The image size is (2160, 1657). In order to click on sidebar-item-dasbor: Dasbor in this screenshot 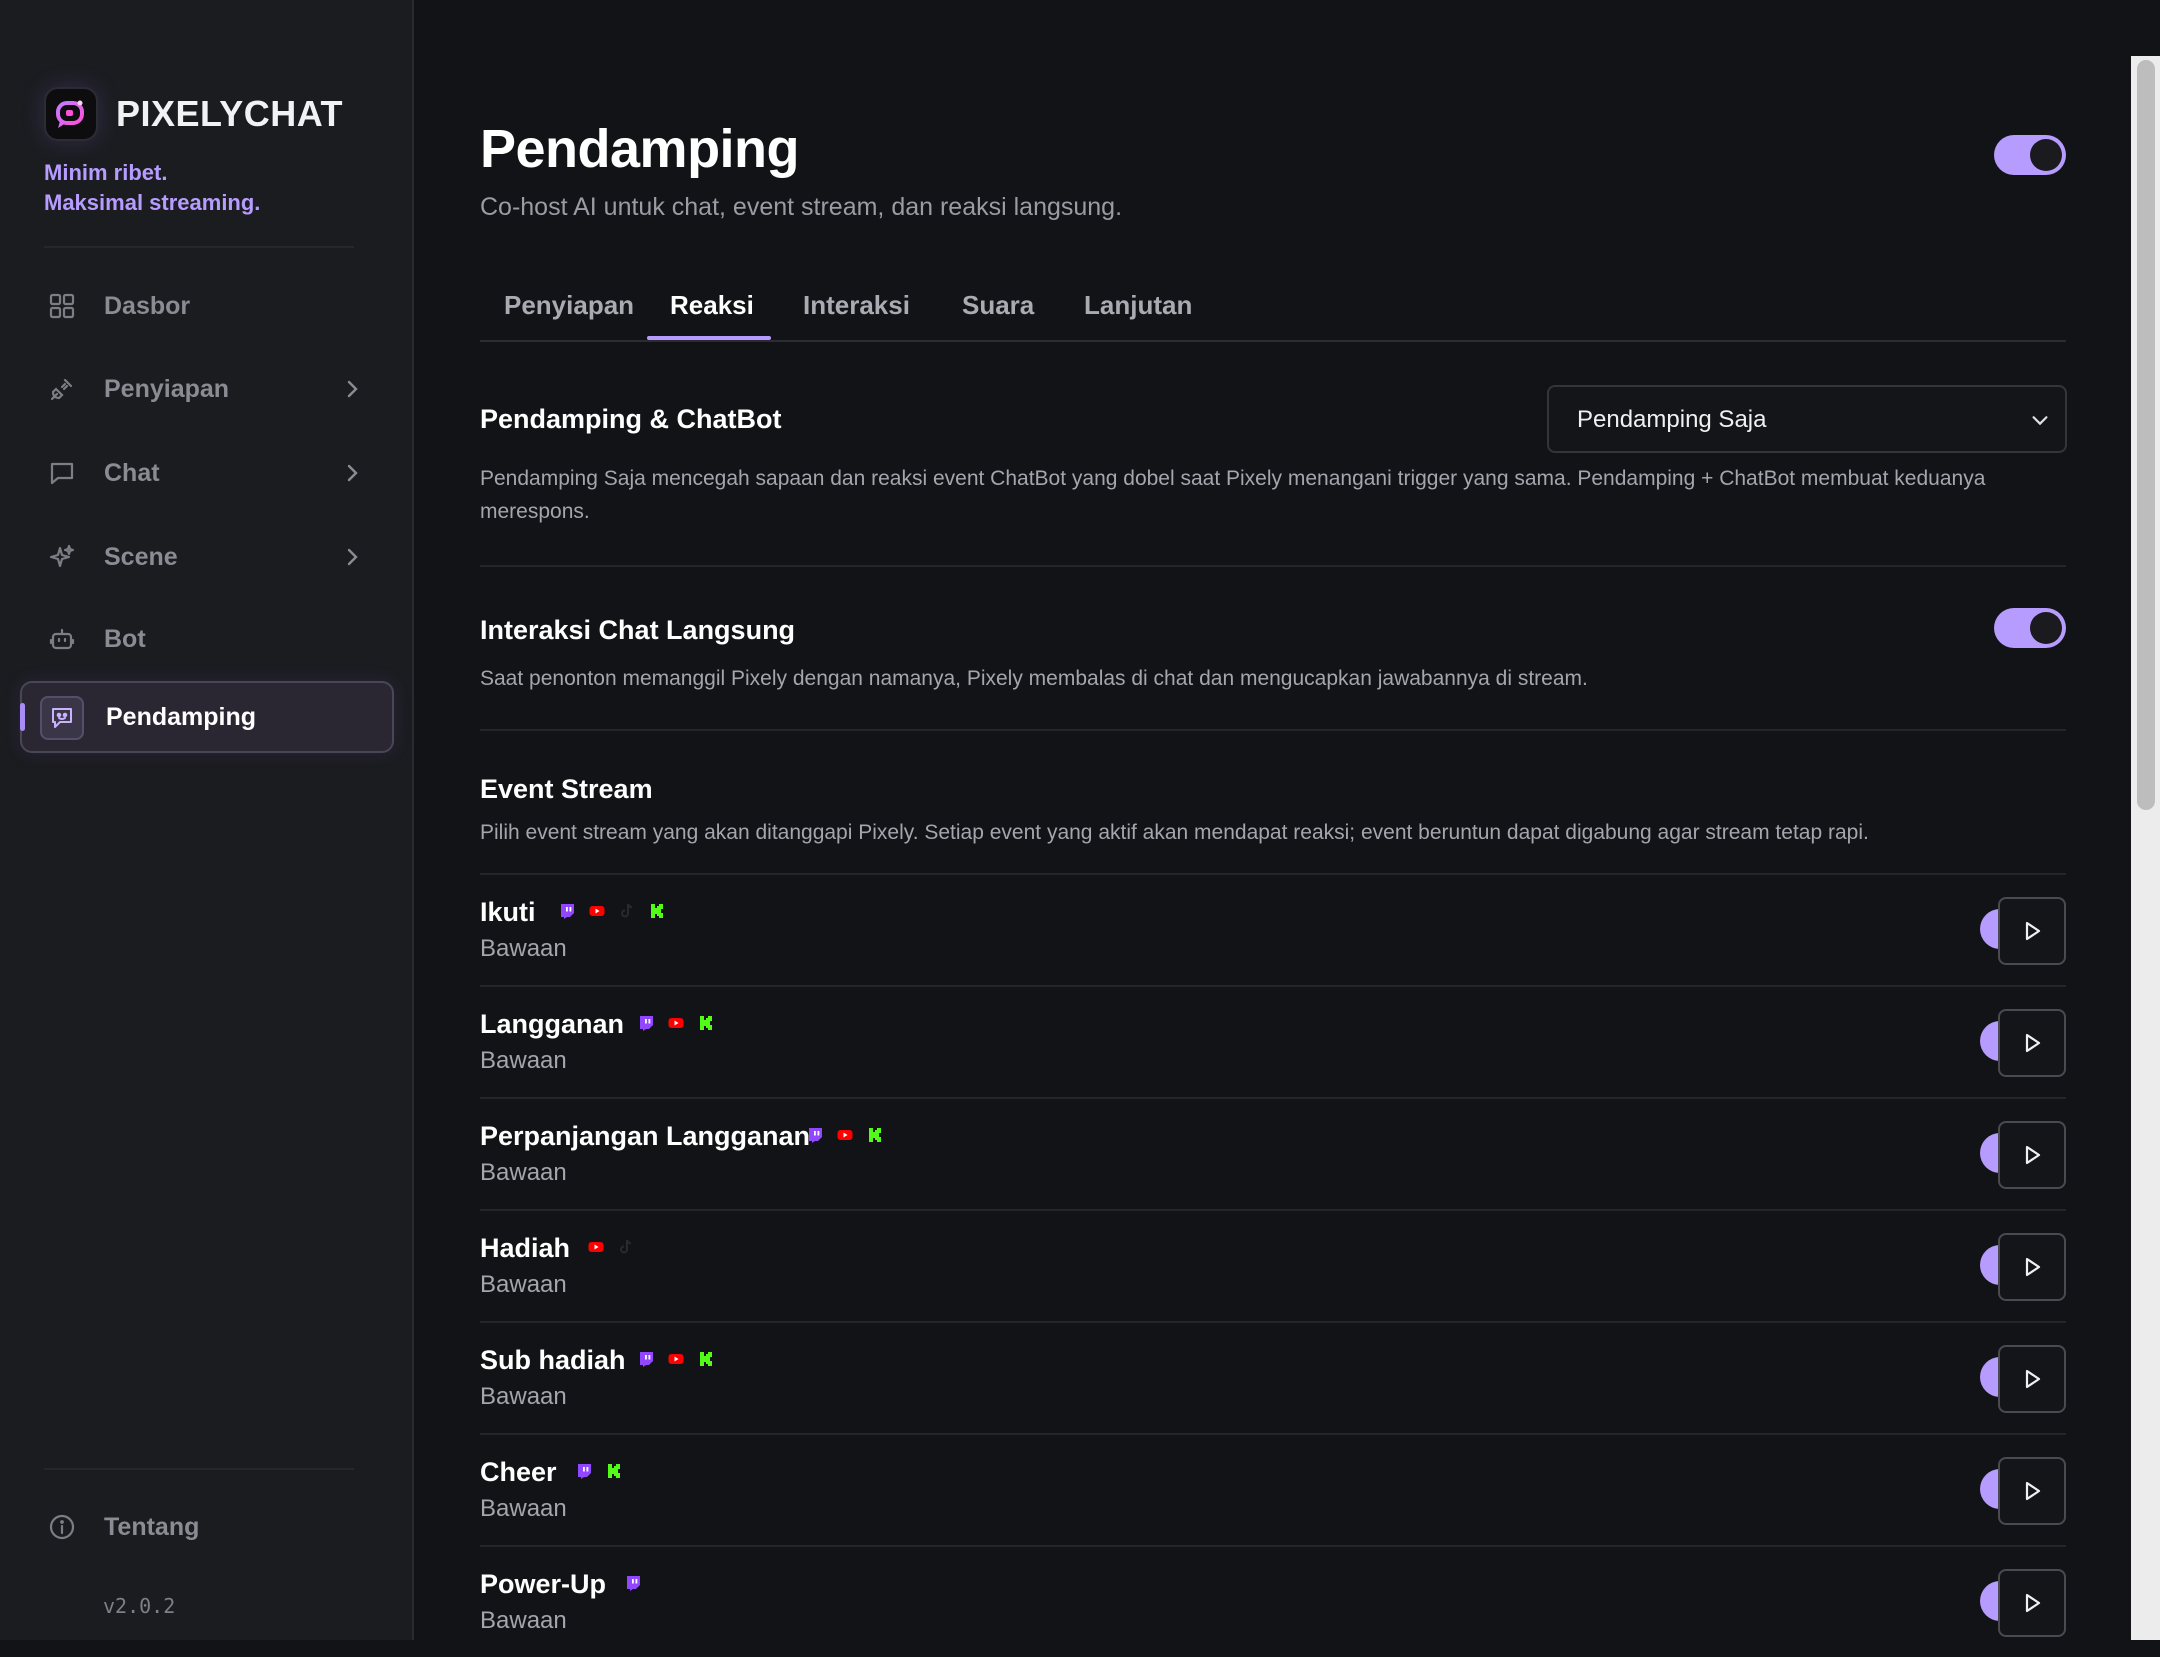, I will do `click(207, 306)`.